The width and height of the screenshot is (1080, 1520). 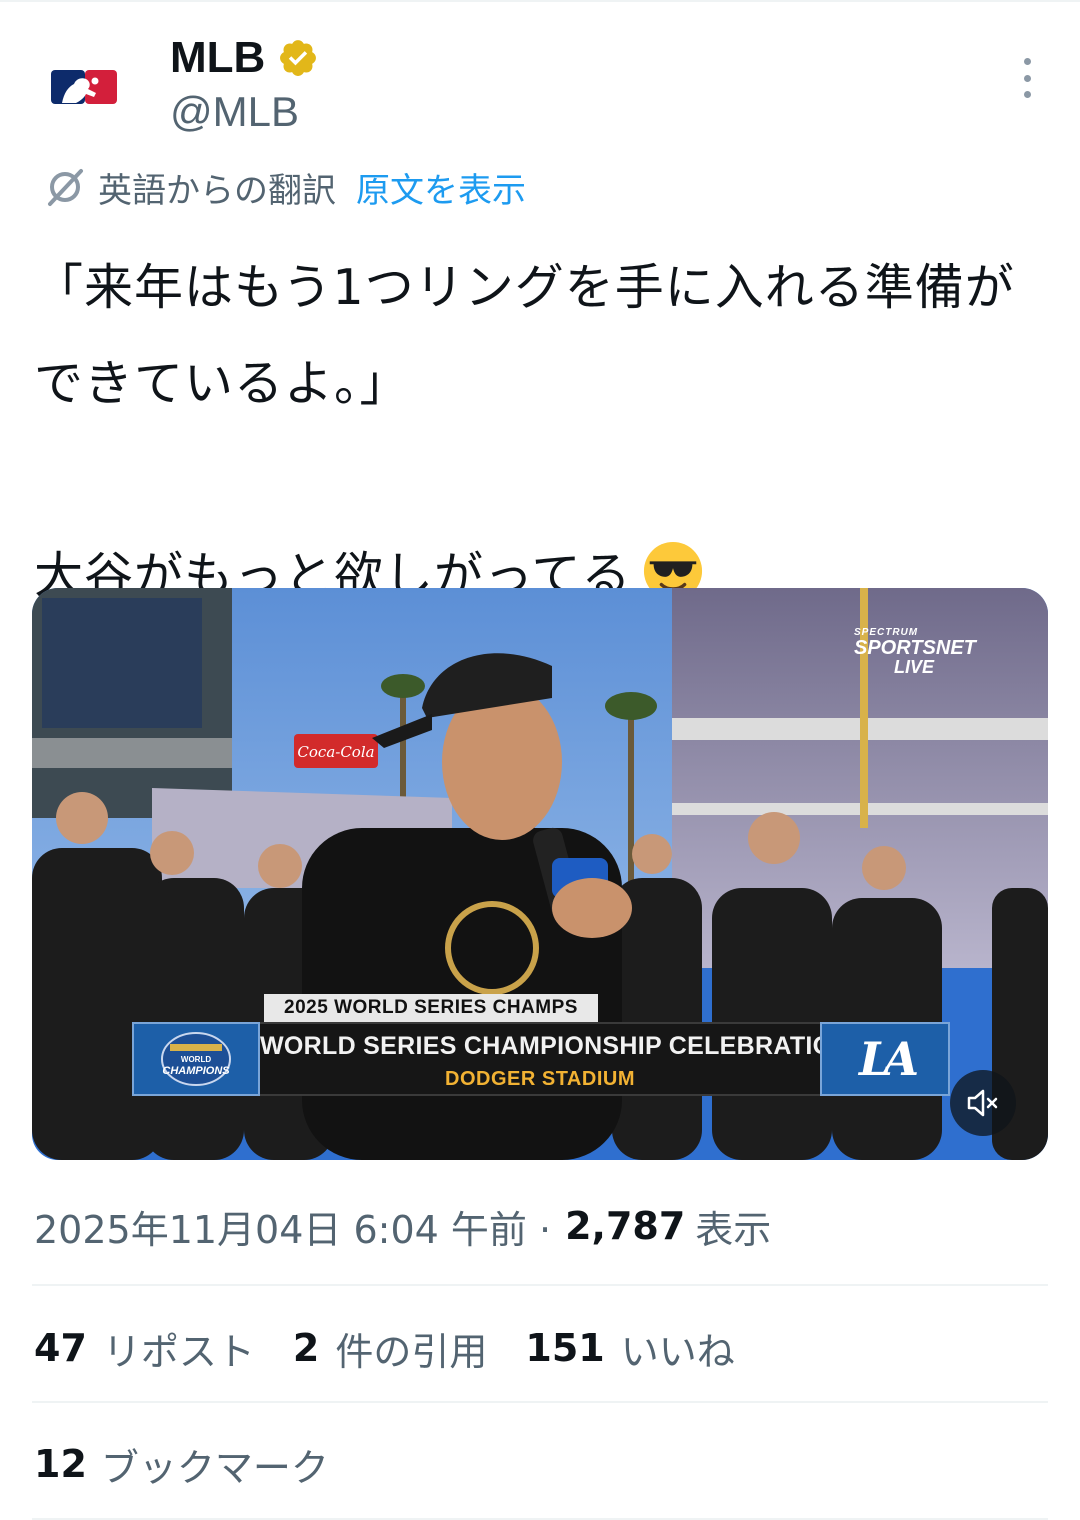 I want to click on top-divider, so click(x=540, y=1).